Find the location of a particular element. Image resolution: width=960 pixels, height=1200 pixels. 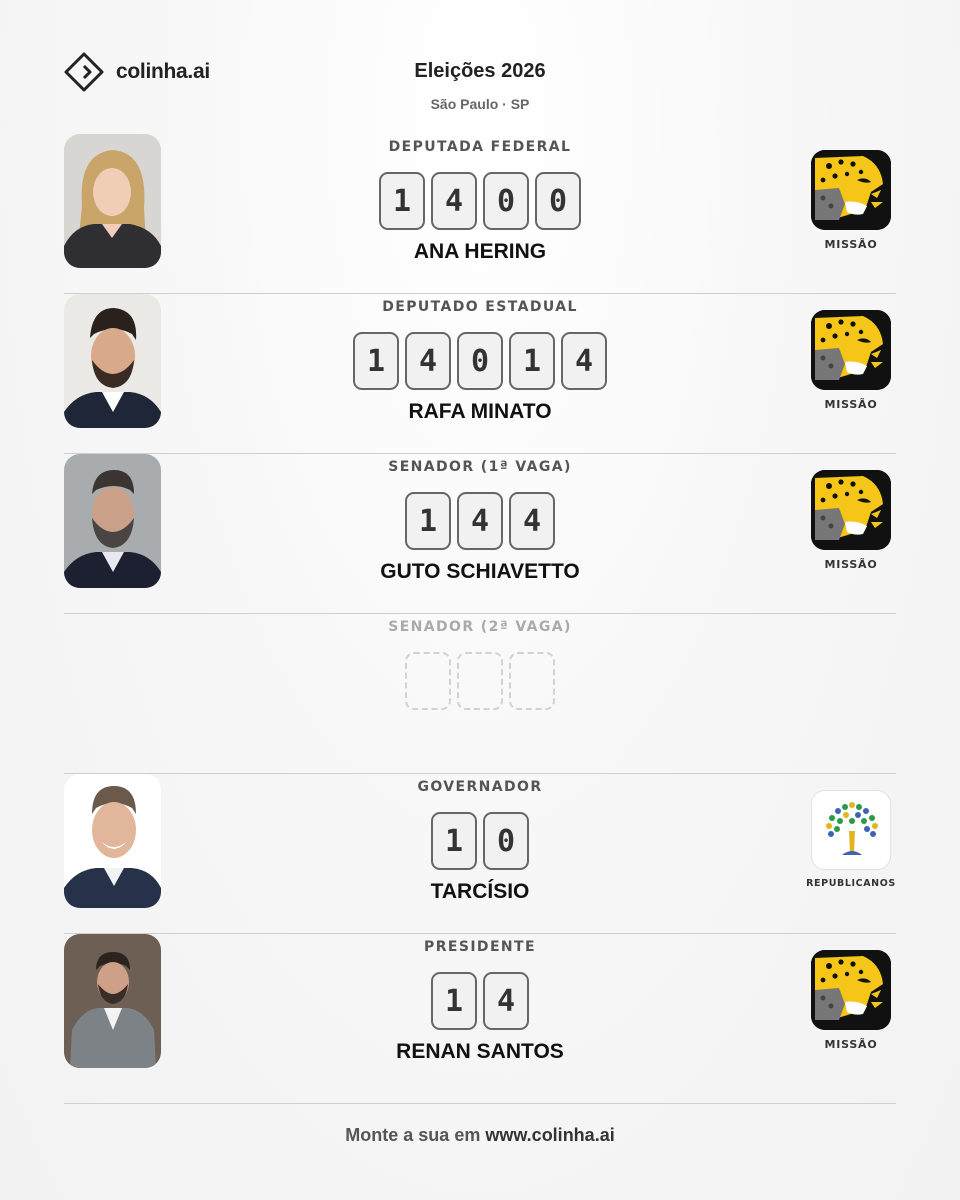

ballot-row: PRESIDENTE 1 4 RENAN SANTOS MISSÃO is located at coordinates (480, 1014).